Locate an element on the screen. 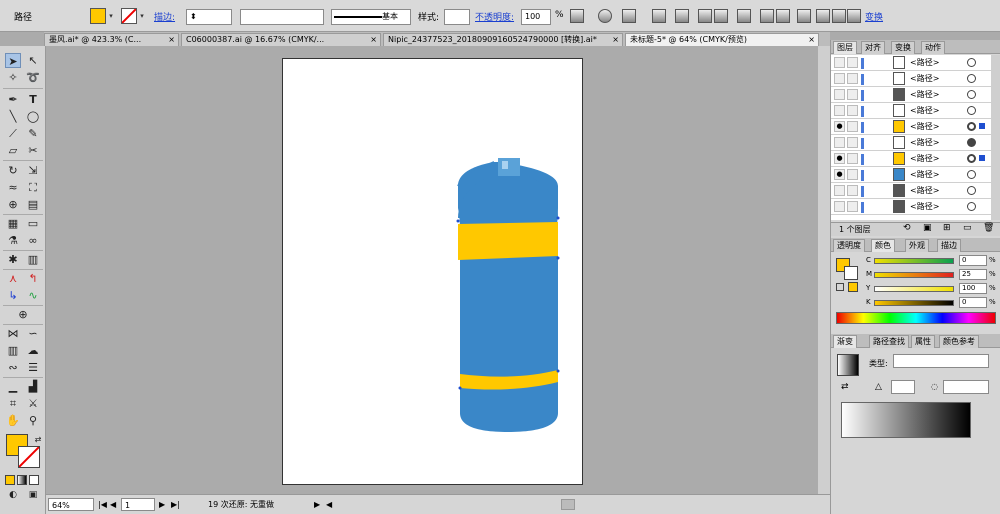 This screenshot has height=514, width=1000. stroke-color-swatch is located at coordinates (29, 457).